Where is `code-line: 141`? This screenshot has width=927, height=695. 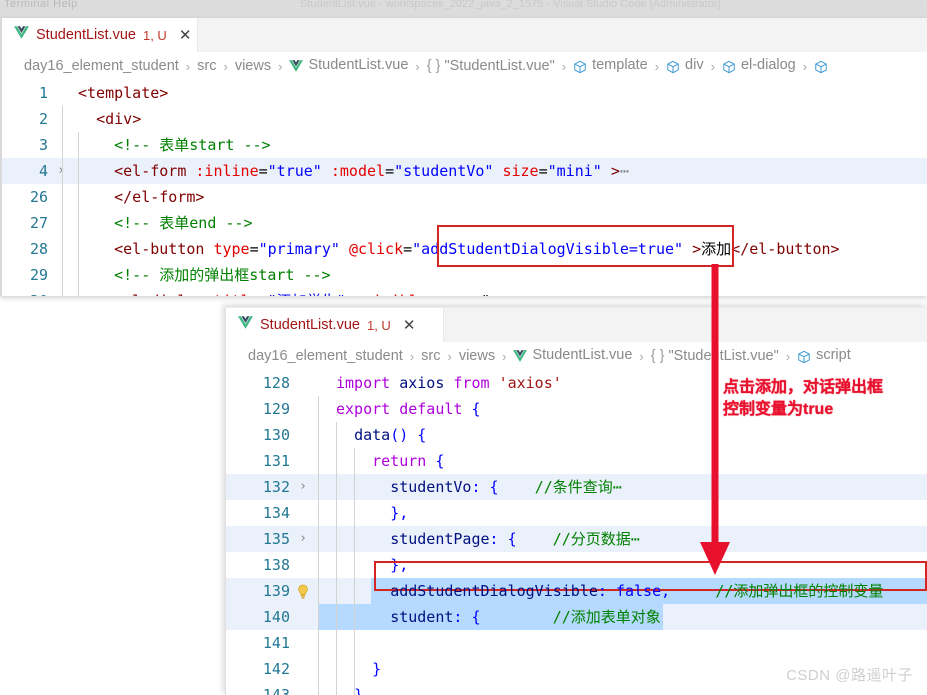 code-line: 141 is located at coordinates (576, 643).